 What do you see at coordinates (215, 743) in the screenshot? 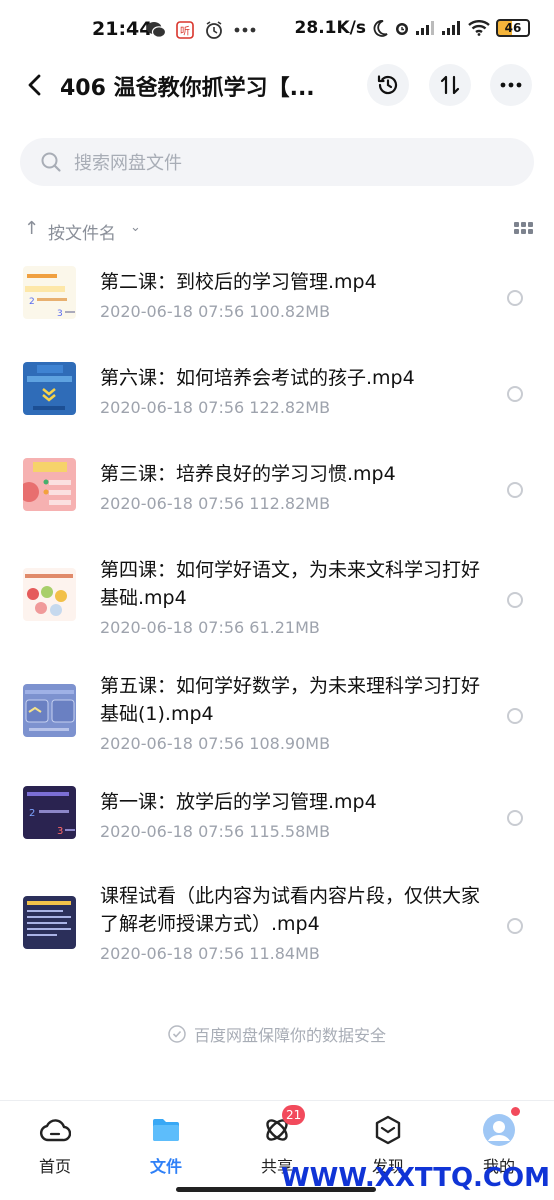
I see `file-meta: 2020-06-18 07:56 108.90MB` at bounding box center [215, 743].